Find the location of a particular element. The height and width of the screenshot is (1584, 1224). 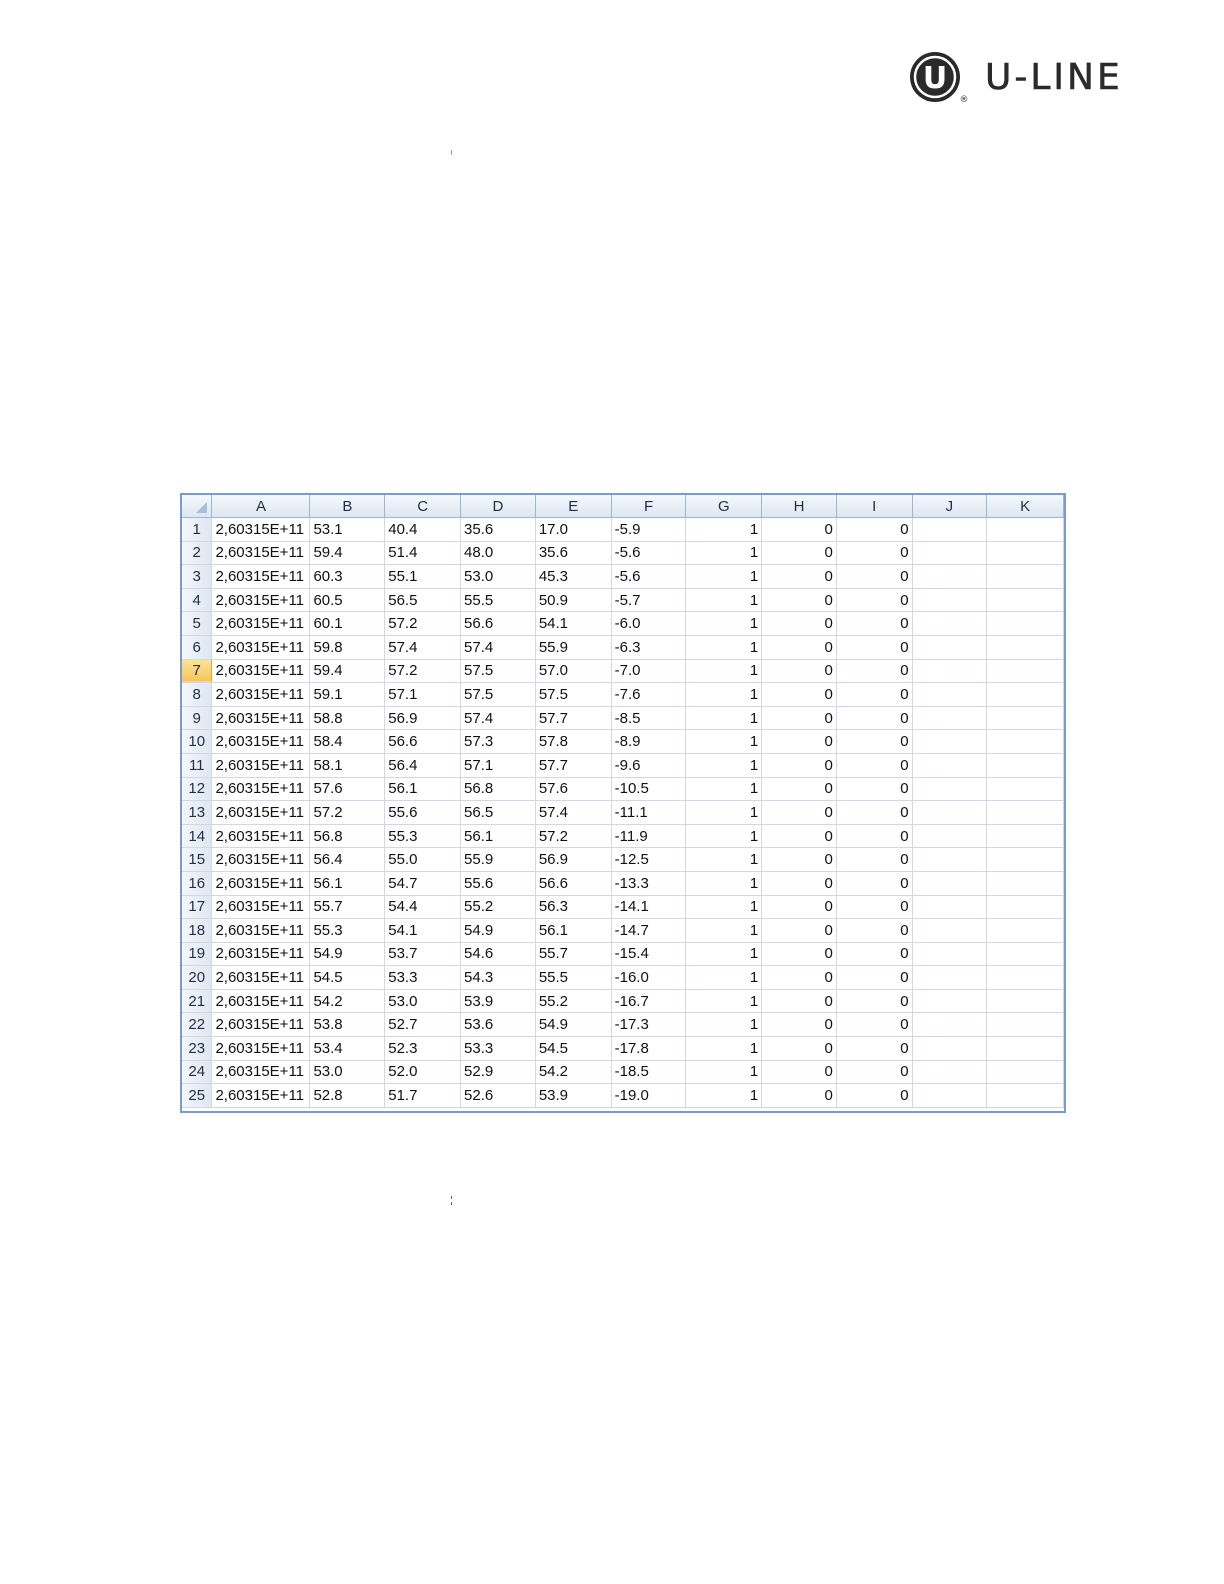

cell-c: 56.9 is located at coordinates (423, 718).